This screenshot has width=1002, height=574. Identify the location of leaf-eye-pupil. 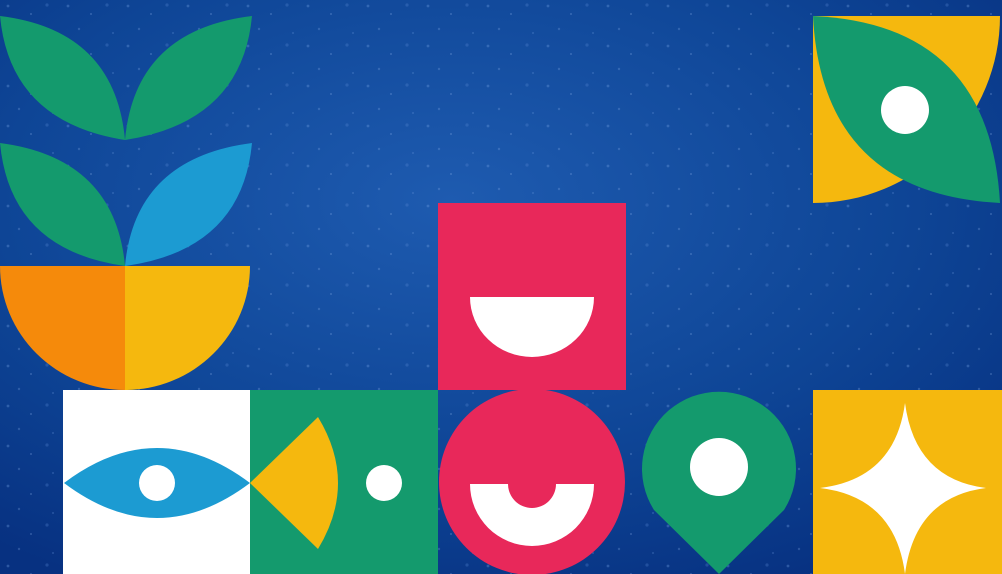
(905, 110).